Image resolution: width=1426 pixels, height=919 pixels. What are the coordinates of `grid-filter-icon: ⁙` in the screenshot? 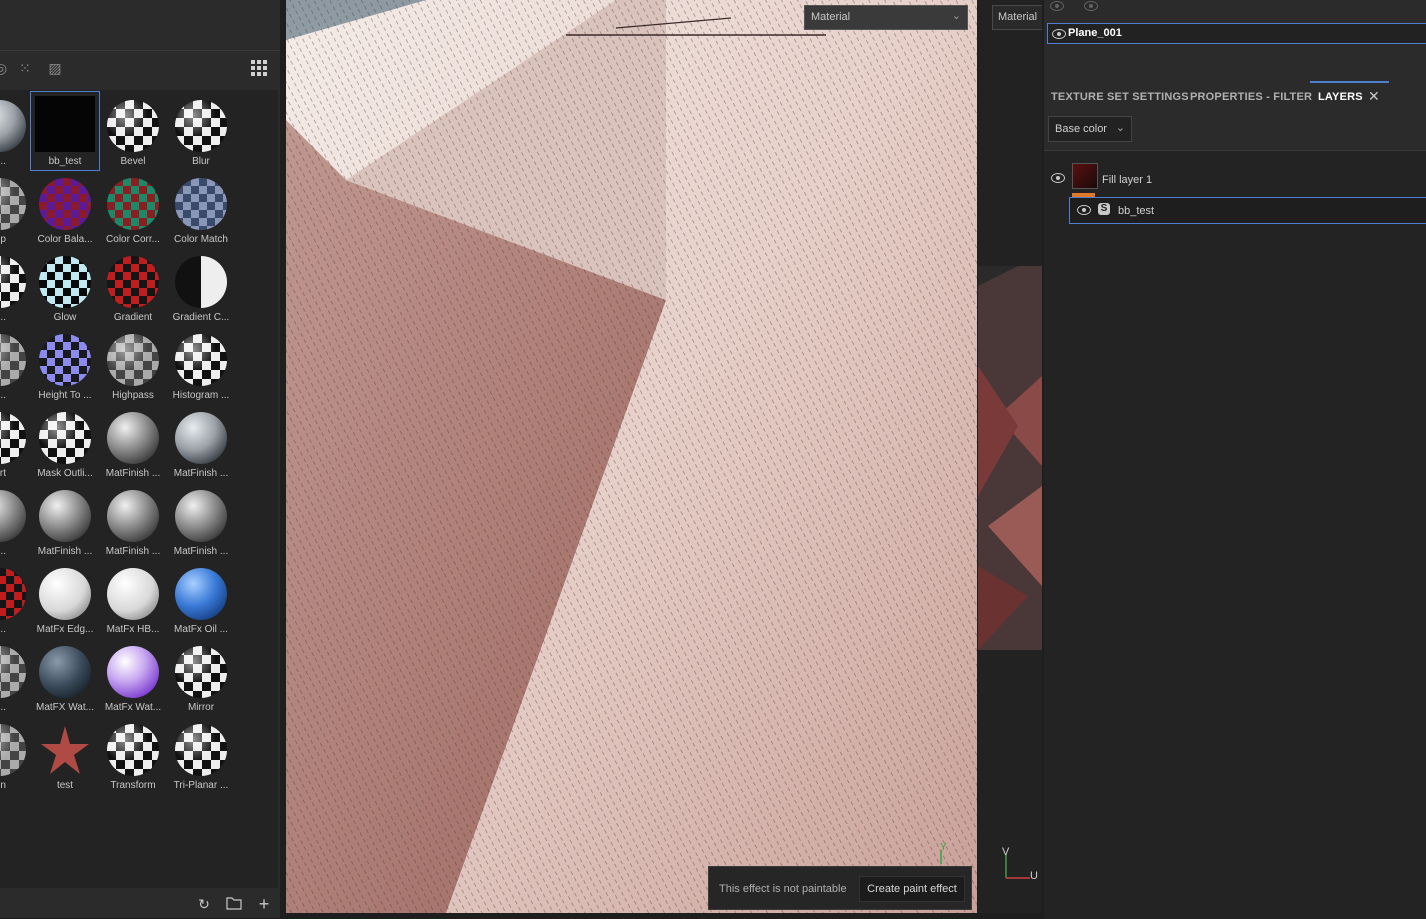 It's located at (25, 68).